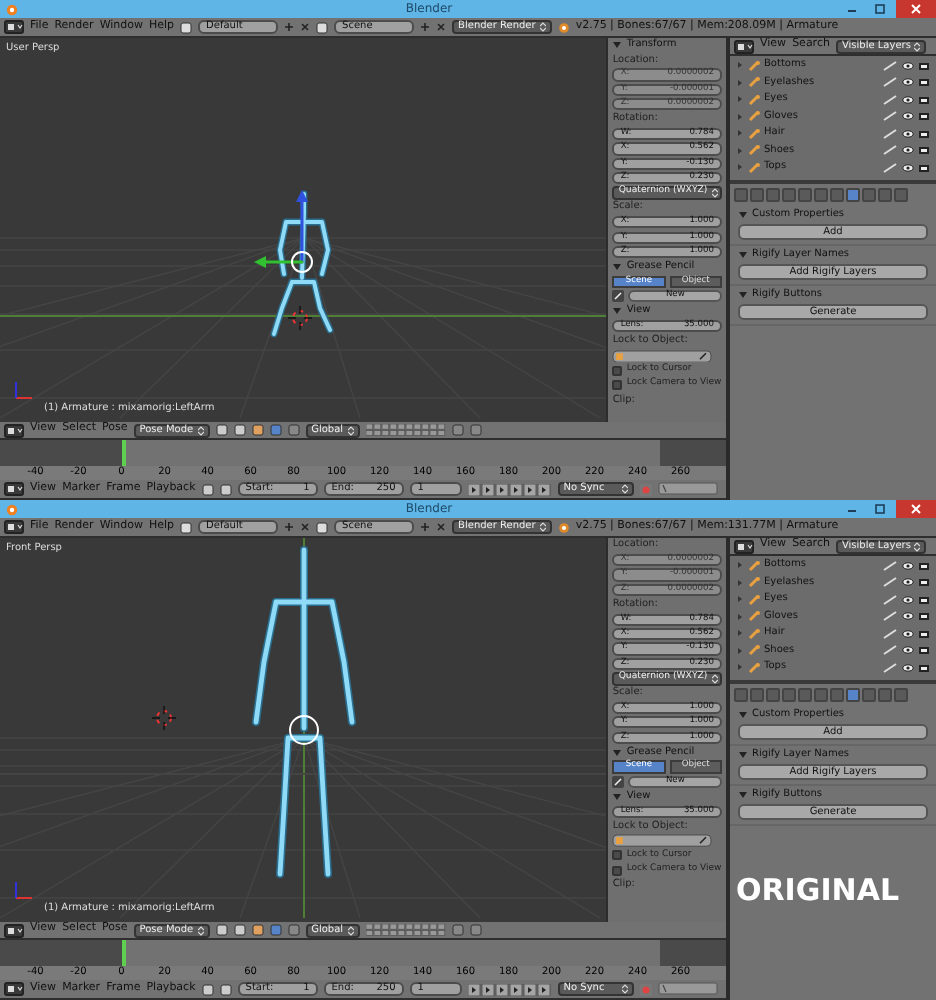 The image size is (936, 1000). I want to click on 3d-cursor-icon, so click(300, 318).